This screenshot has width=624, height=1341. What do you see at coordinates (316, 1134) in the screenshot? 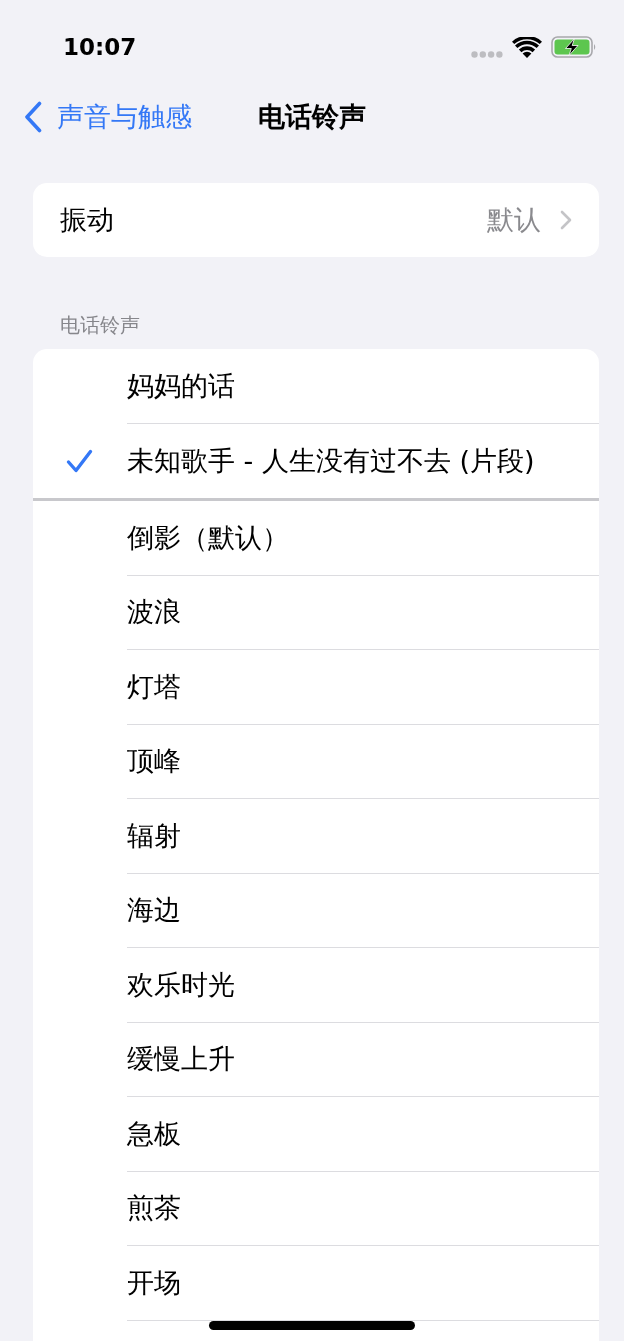
I see `ringtone-option: 急板` at bounding box center [316, 1134].